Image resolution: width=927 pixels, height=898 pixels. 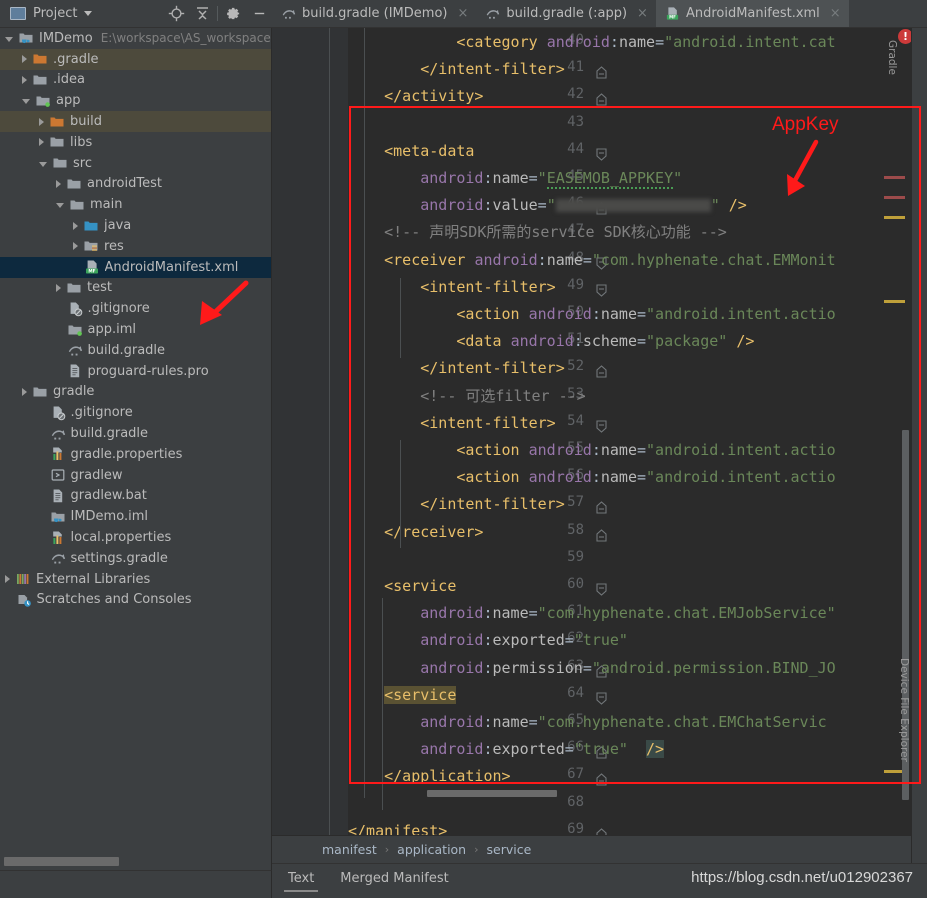 I want to click on editor-tab-2: build.gradle (:app) ×, so click(x=566, y=13).